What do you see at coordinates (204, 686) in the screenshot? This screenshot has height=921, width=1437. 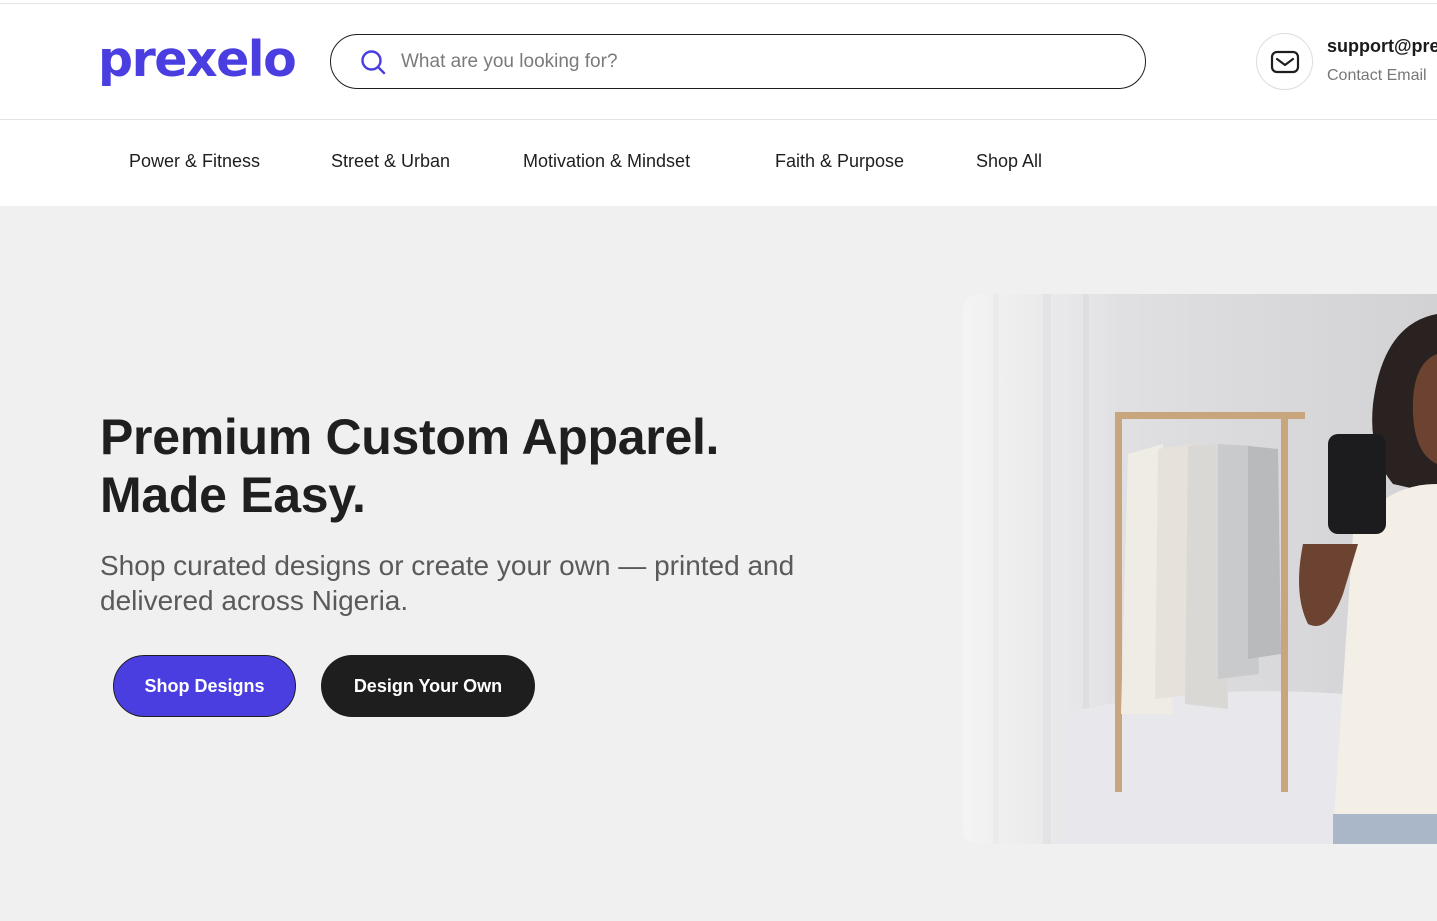 I see `shop-designs-button: Shop Designs` at bounding box center [204, 686].